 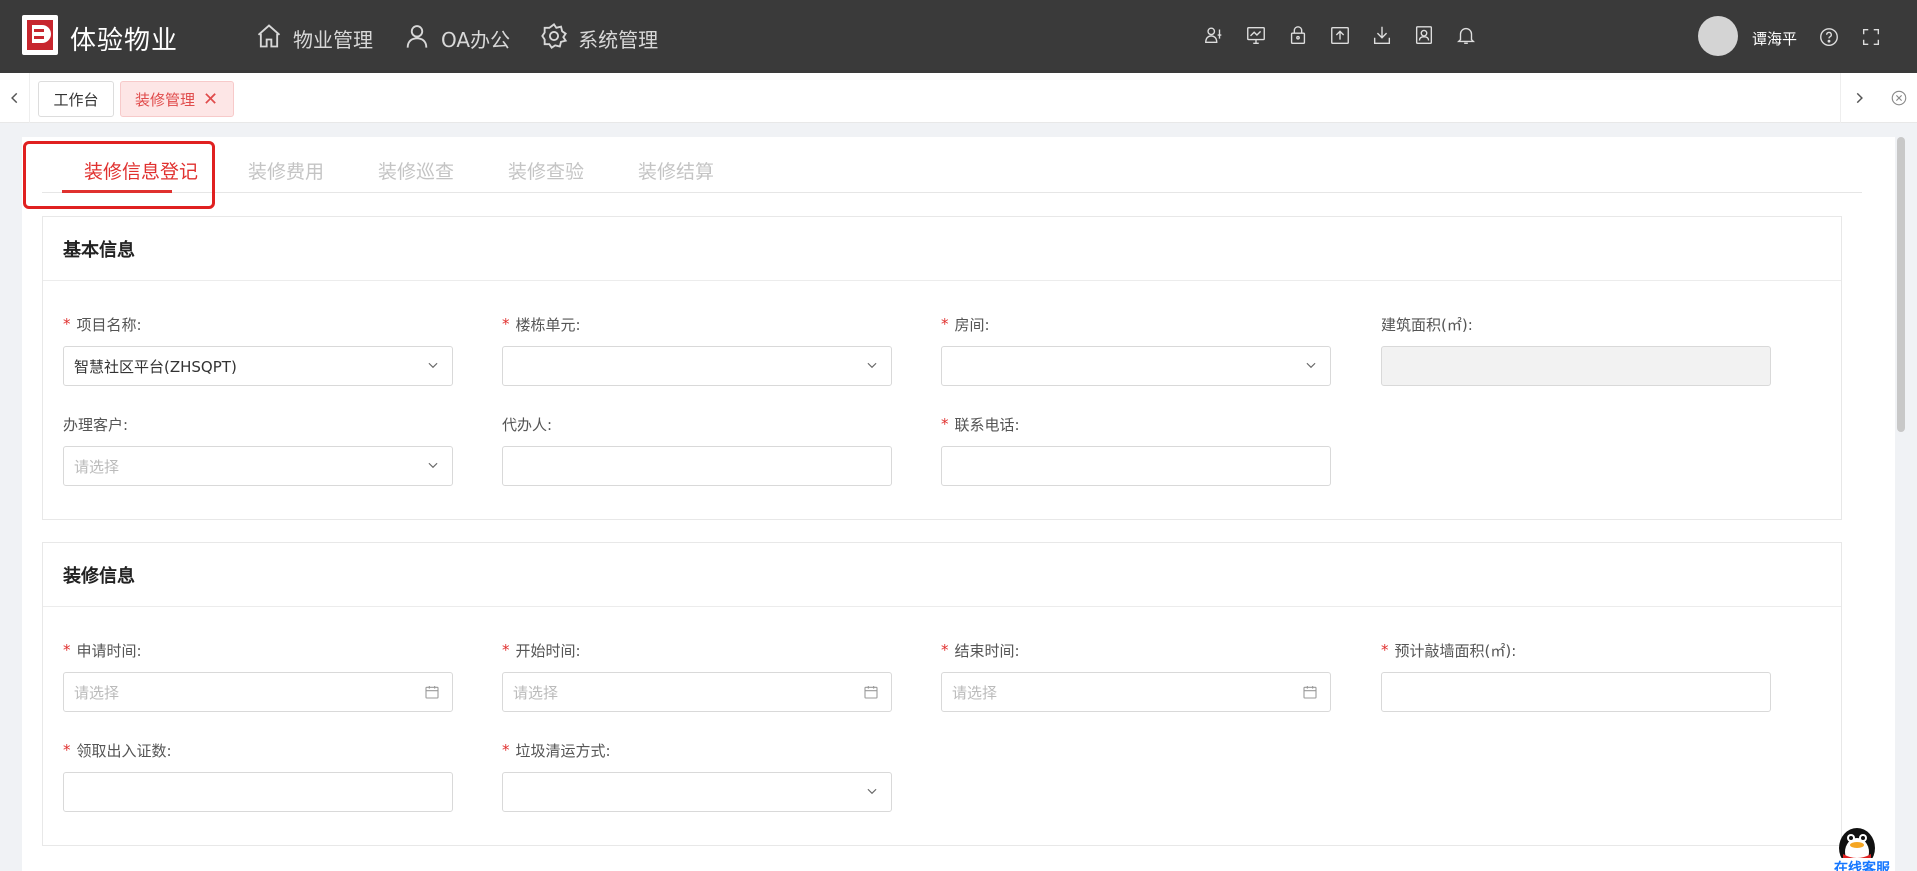 I want to click on bell-icon, so click(x=1466, y=35).